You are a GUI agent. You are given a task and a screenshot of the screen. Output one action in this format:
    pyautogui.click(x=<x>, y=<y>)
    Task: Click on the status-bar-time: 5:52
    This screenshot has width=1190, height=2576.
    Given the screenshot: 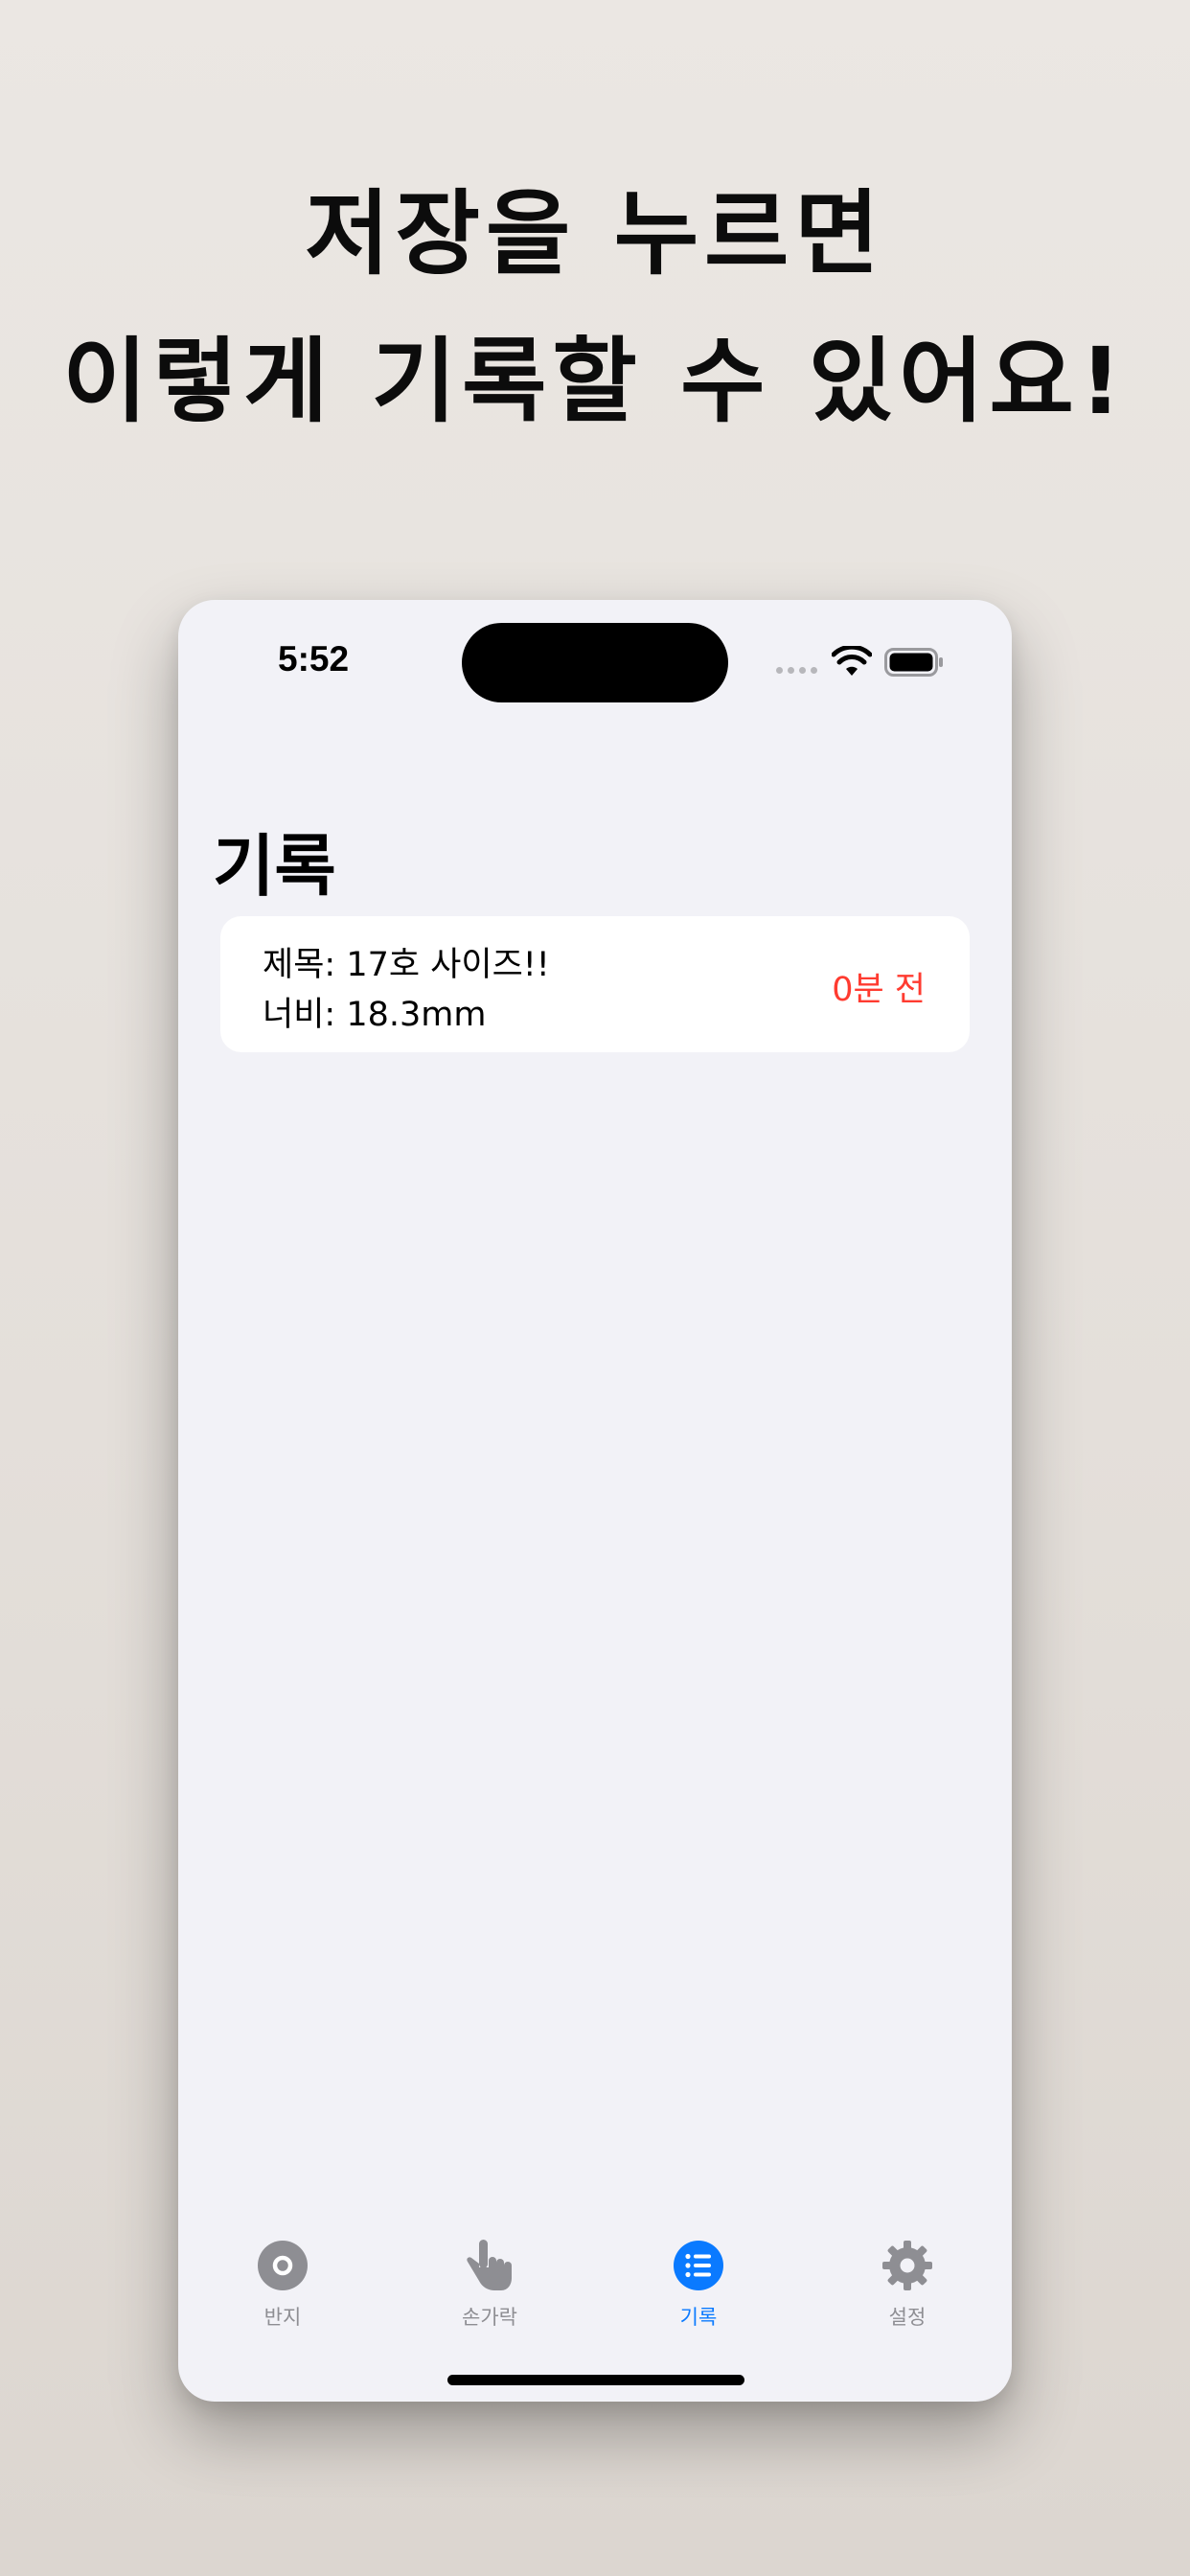 What is the action you would take?
    pyautogui.click(x=314, y=658)
    